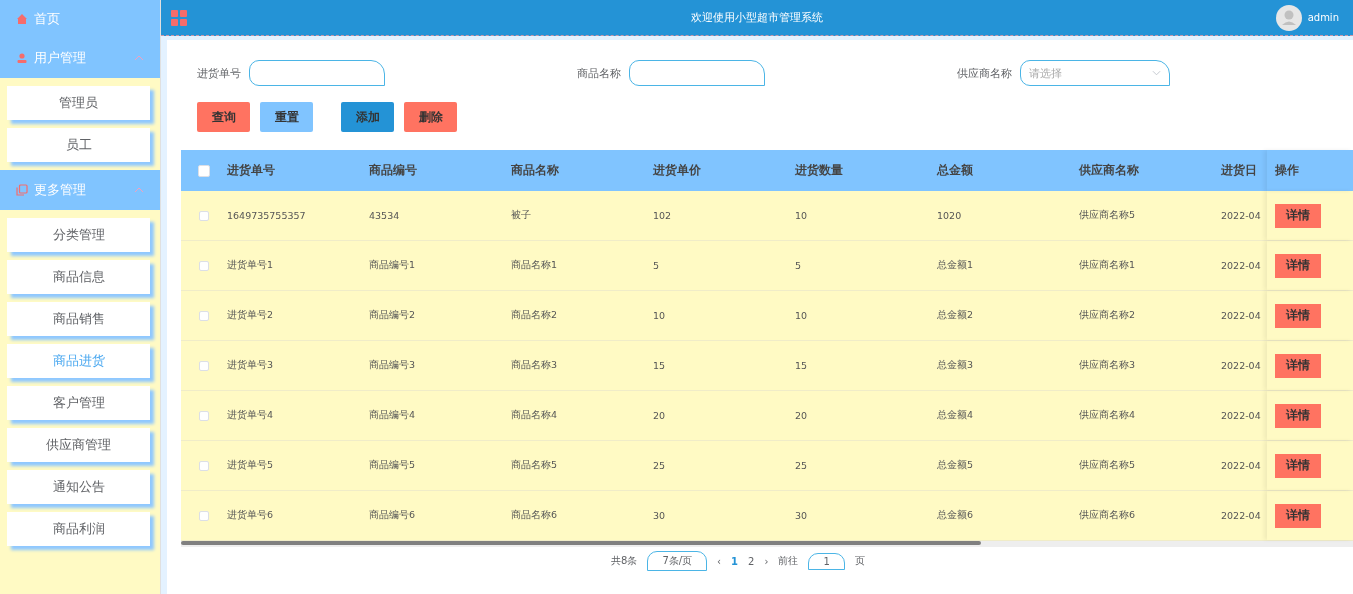  What do you see at coordinates (78, 487) in the screenshot?
I see `sidebar-item: 通知公告` at bounding box center [78, 487].